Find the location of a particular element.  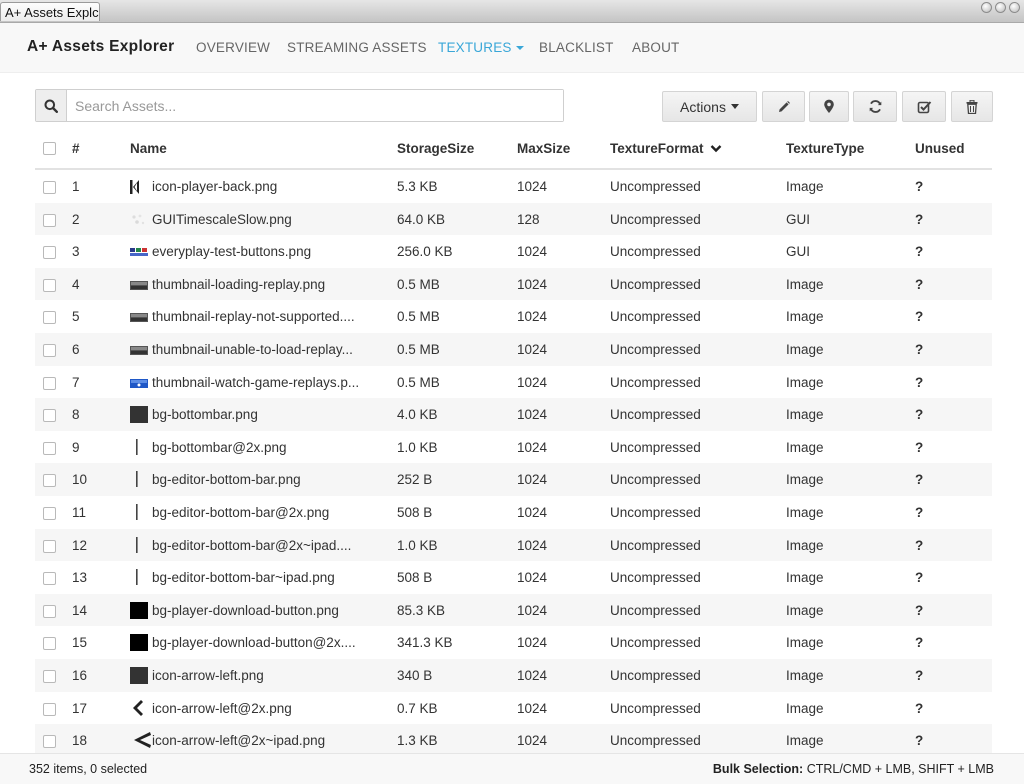

nav-textures: TEXTURES is located at coordinates (481, 47).